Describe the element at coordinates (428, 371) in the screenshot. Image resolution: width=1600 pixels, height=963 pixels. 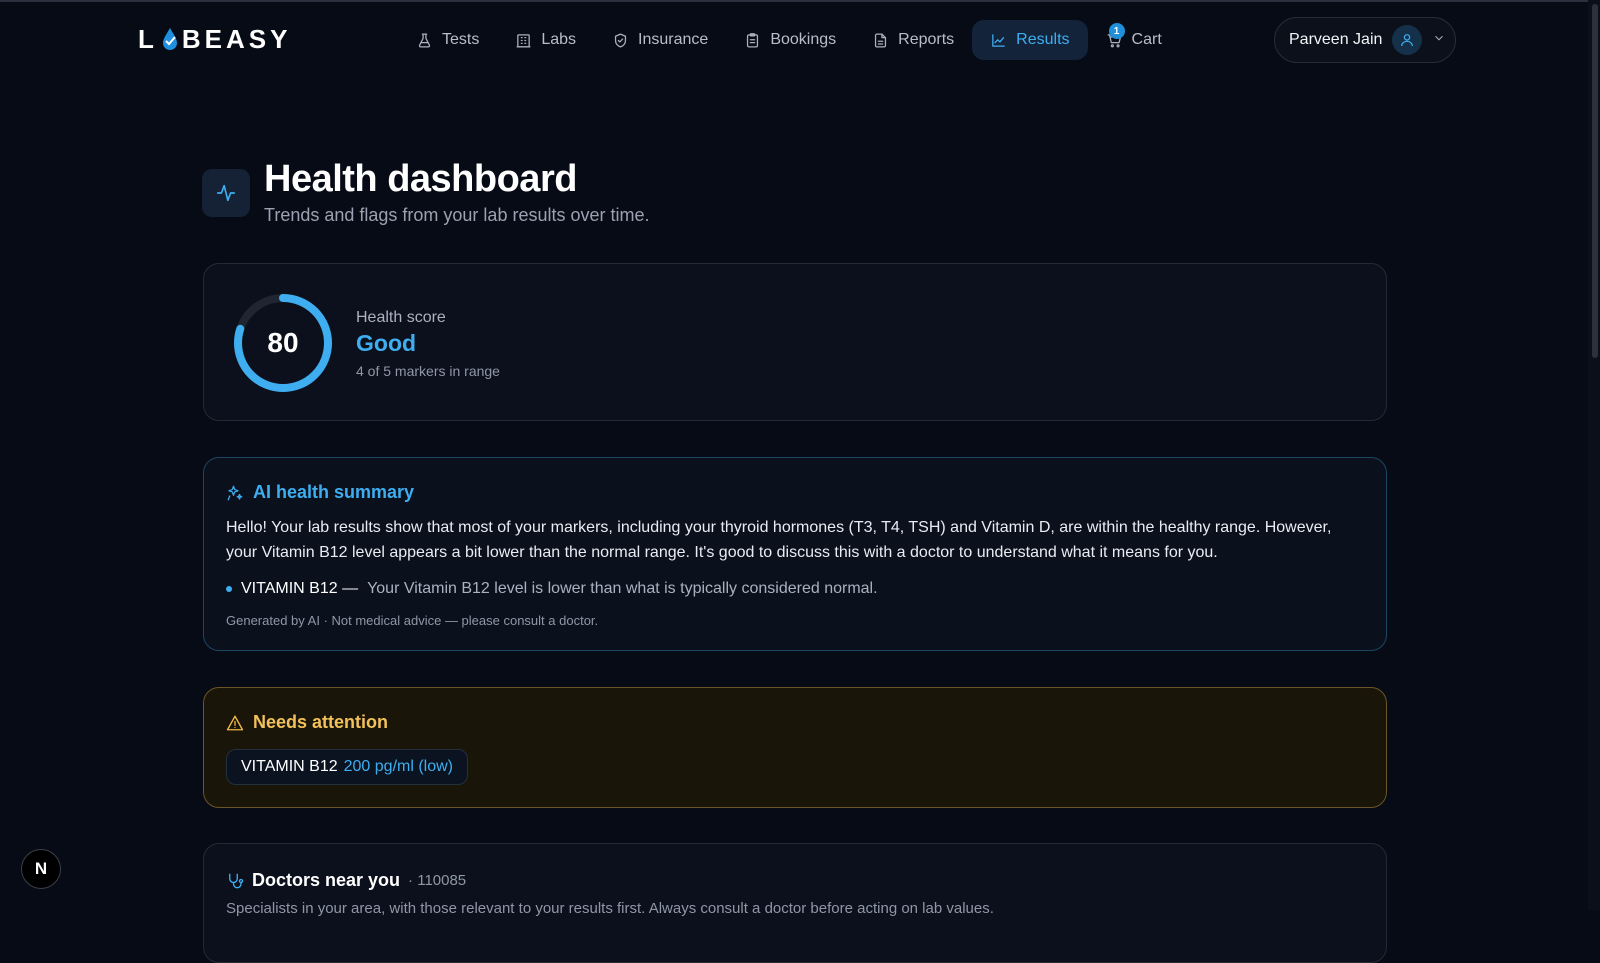
I see `health-score-detail: 4 of 5 markers in range` at that location.